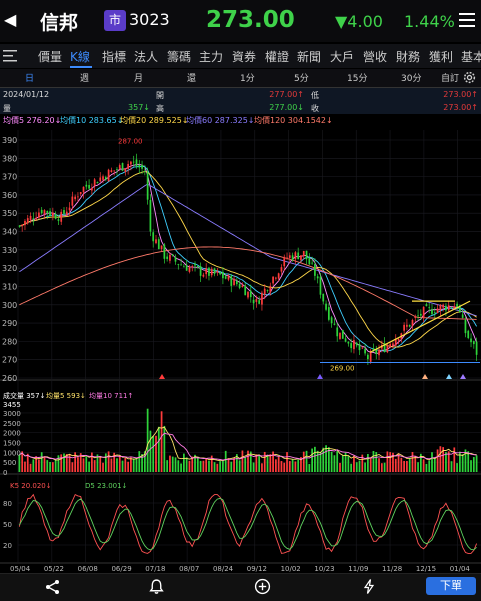 This screenshot has width=481, height=601. I want to click on high-price-annotation: 287.00, so click(130, 141).